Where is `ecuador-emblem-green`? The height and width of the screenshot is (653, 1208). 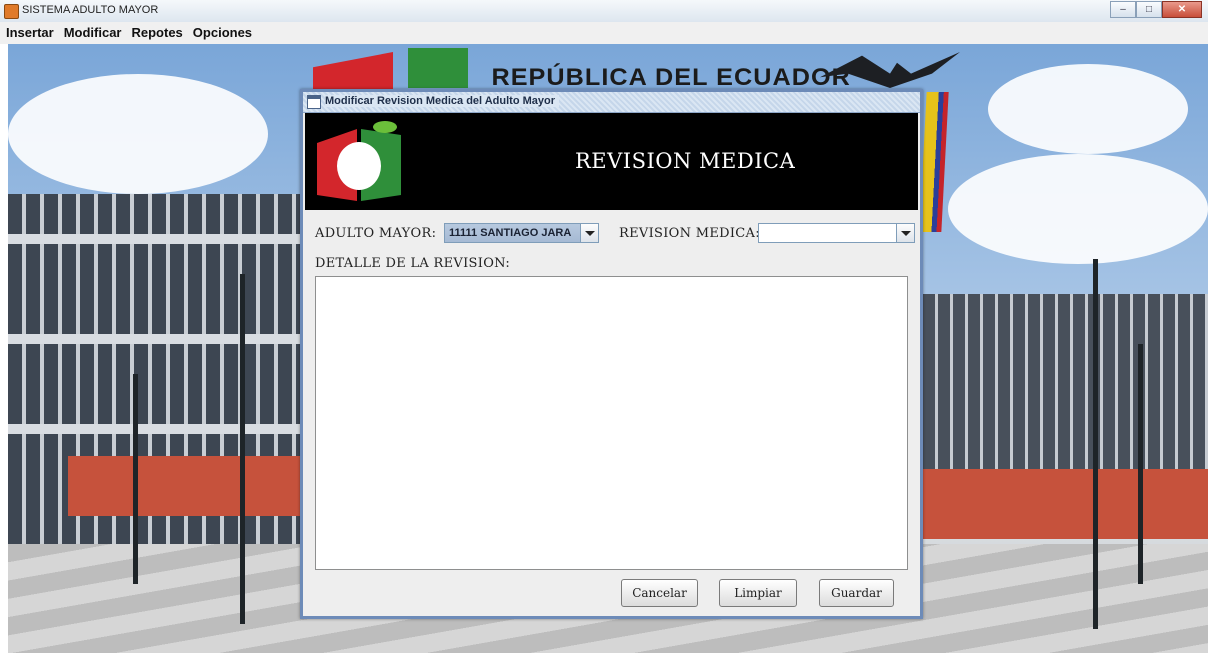 ecuador-emblem-green is located at coordinates (438, 68).